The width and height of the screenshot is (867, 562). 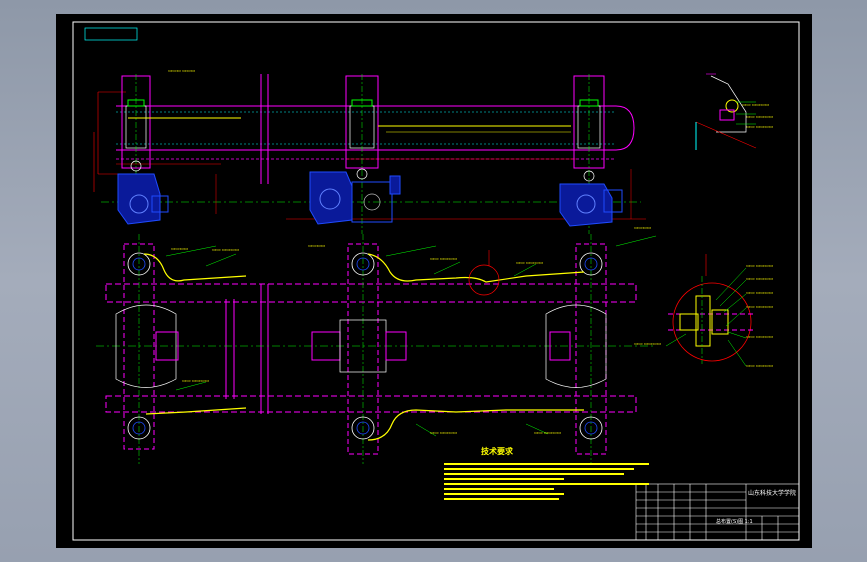 What do you see at coordinates (710, 310) in the screenshot?
I see `detail-view-I` at bounding box center [710, 310].